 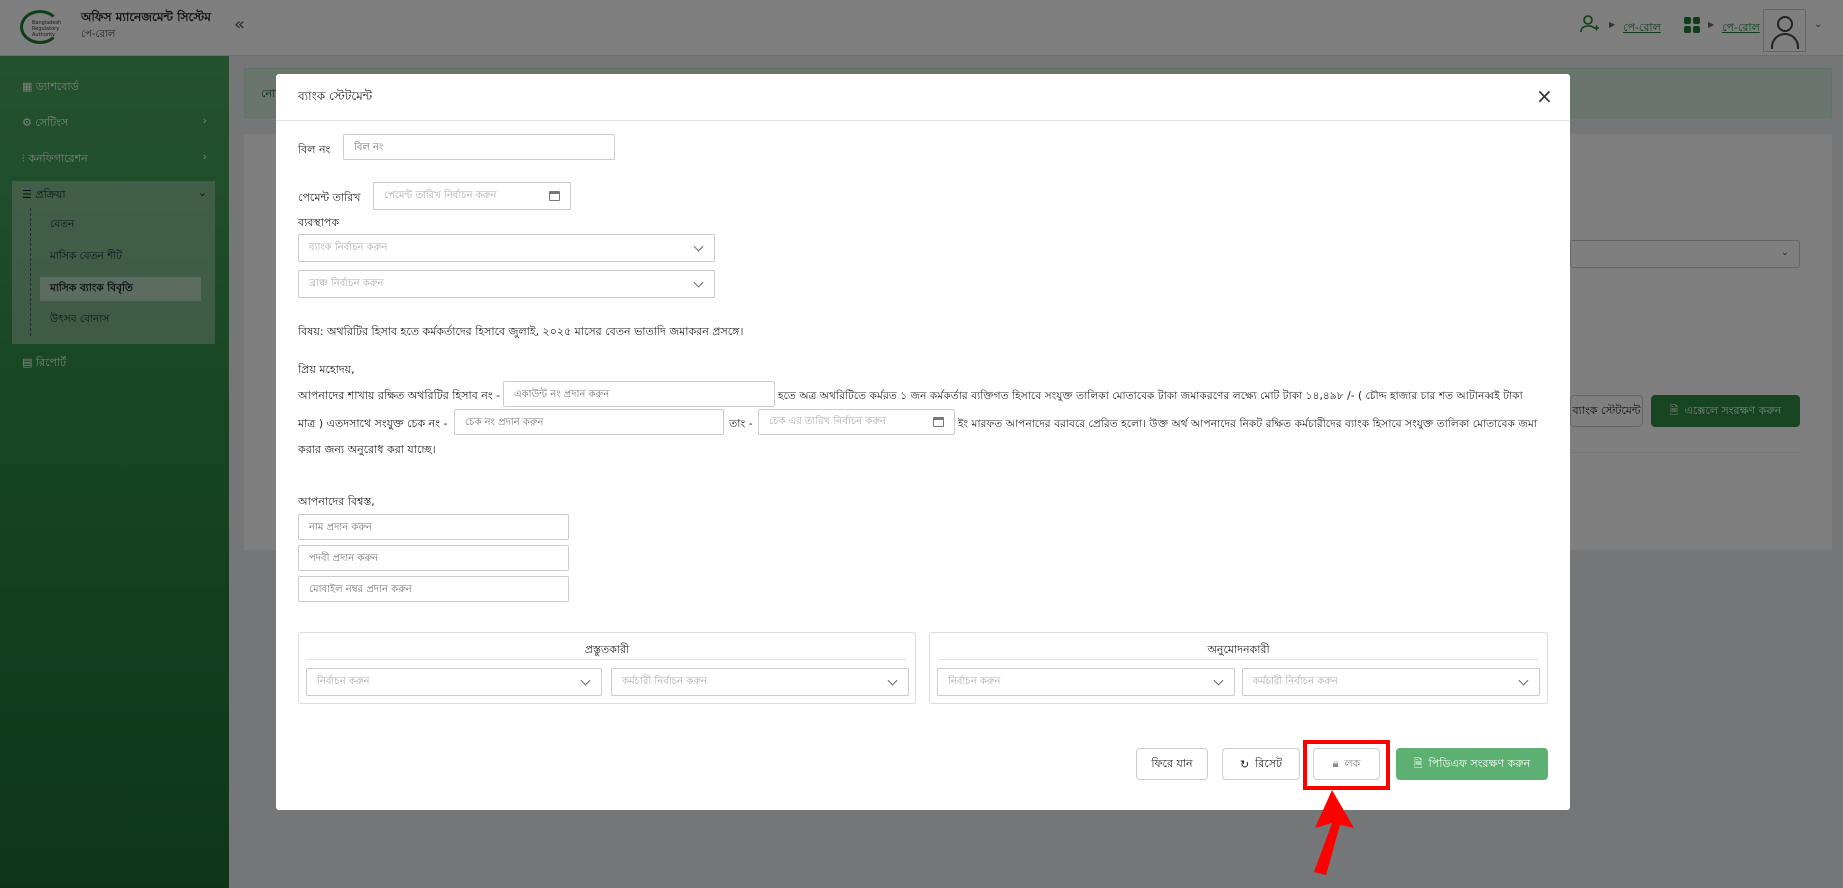 What do you see at coordinates (346, 283) in the screenshot?
I see `branch-select-placeholder: ব্রাঞ্চ নির্বাচন করুন` at bounding box center [346, 283].